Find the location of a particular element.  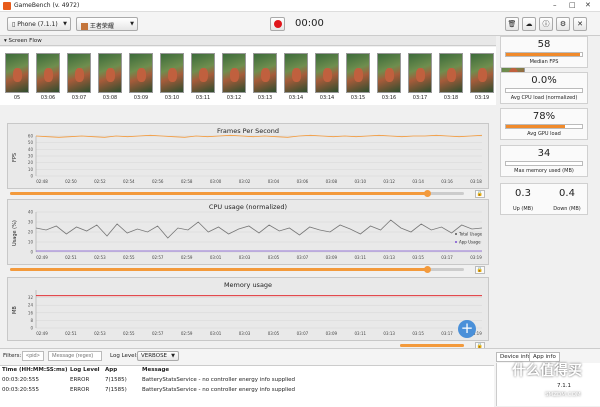

x-tick-label: 02:59 is located at coordinates (187, 257).